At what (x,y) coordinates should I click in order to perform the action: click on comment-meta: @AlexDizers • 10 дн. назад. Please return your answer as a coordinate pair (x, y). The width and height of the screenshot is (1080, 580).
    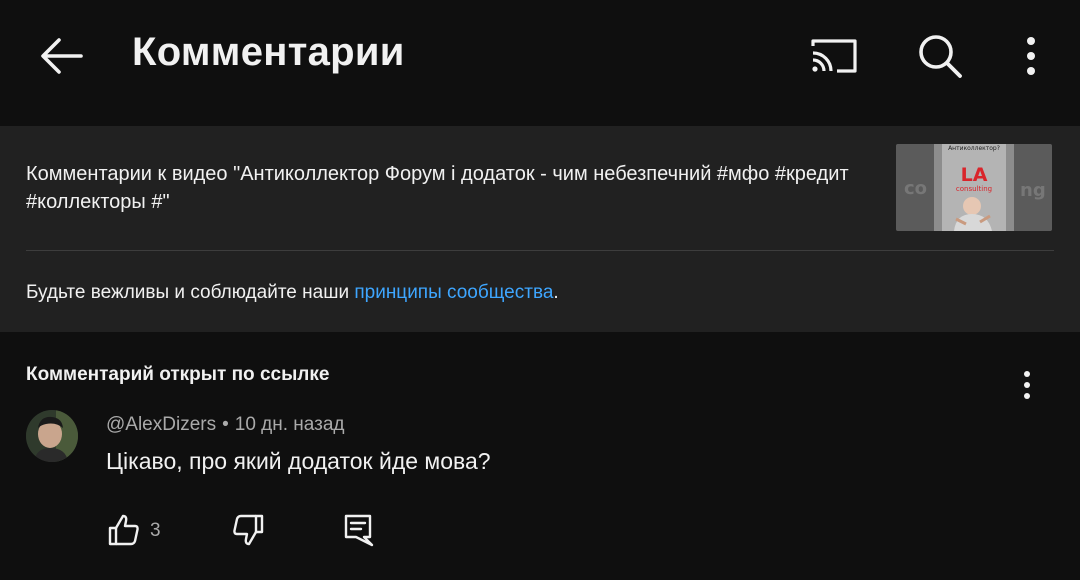
    Looking at the image, I should click on (225, 425).